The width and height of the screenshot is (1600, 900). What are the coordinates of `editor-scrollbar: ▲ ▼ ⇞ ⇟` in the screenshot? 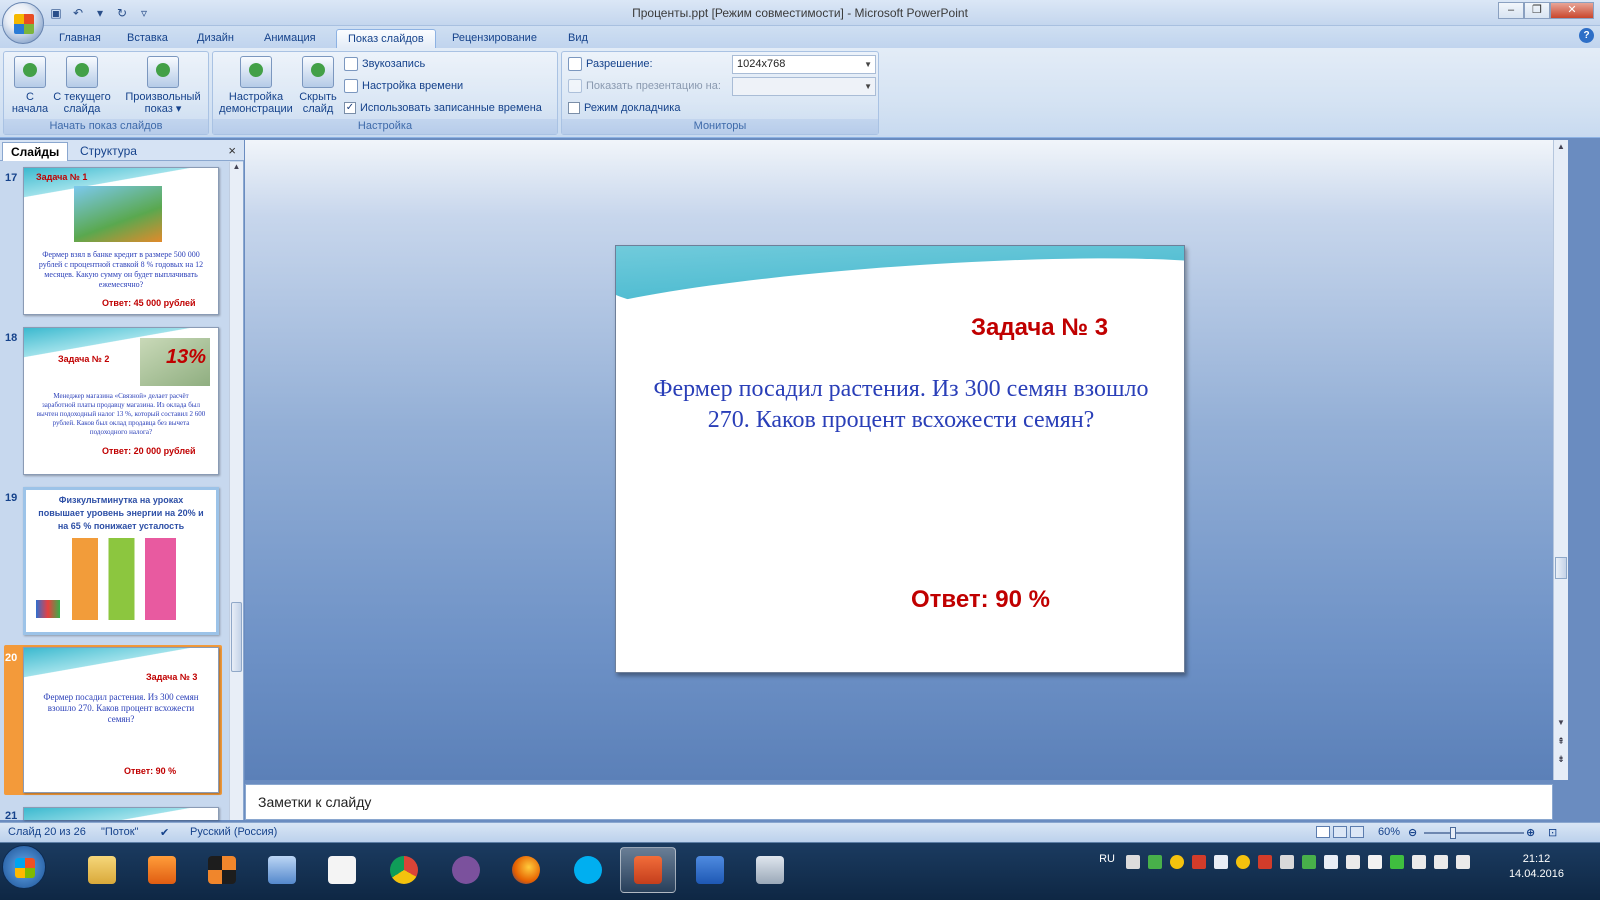 It's located at (1560, 460).